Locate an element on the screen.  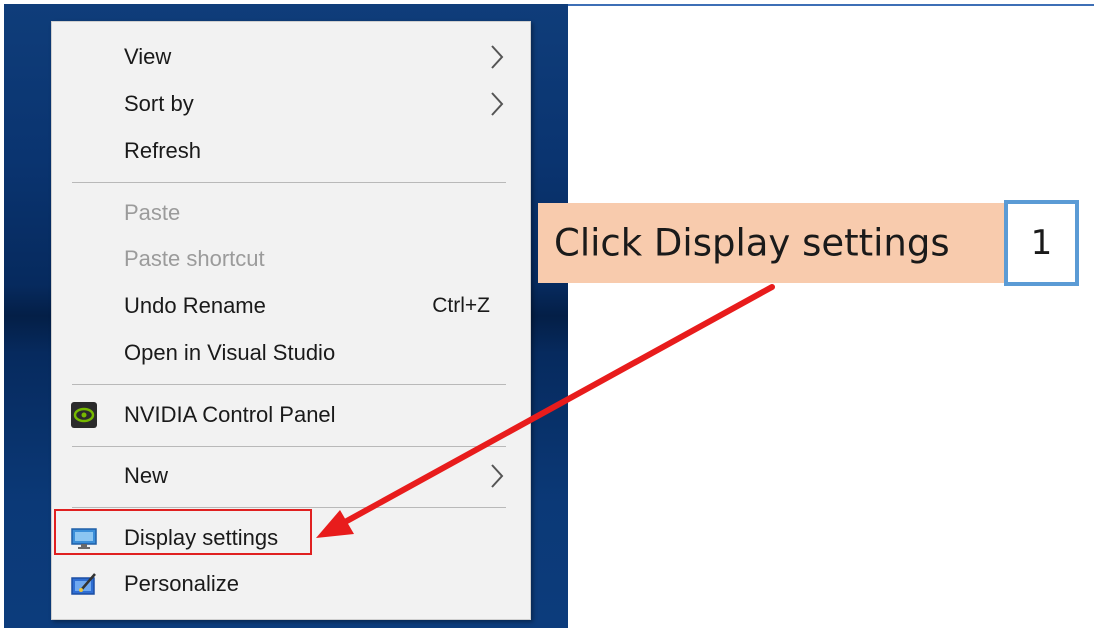
menu-item-open-in-visual-studio: Open in Visual Studio is located at coordinates (291, 353).